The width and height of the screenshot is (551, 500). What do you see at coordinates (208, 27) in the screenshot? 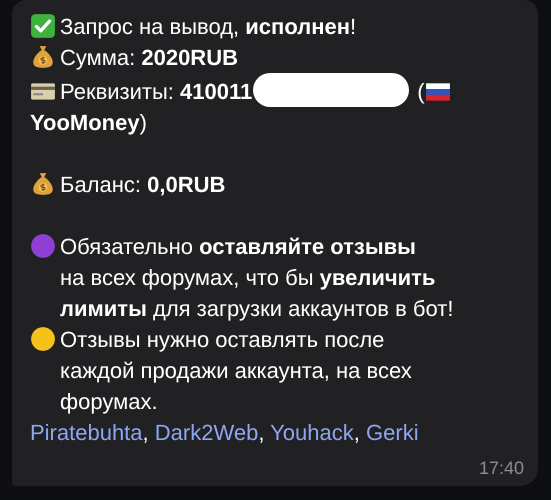
I see `message-text: Запрос на вывод, исполнен!` at bounding box center [208, 27].